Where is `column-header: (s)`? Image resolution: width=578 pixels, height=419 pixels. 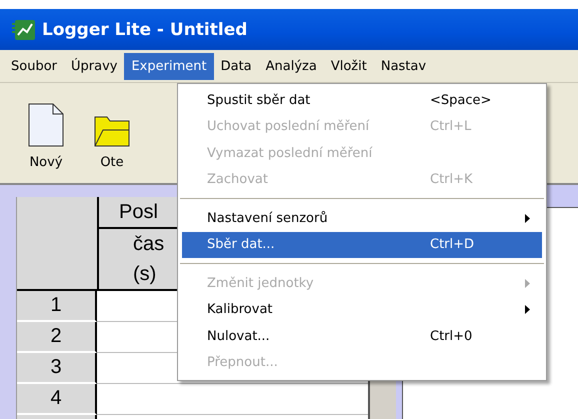 column-header: (s) is located at coordinates (144, 274).